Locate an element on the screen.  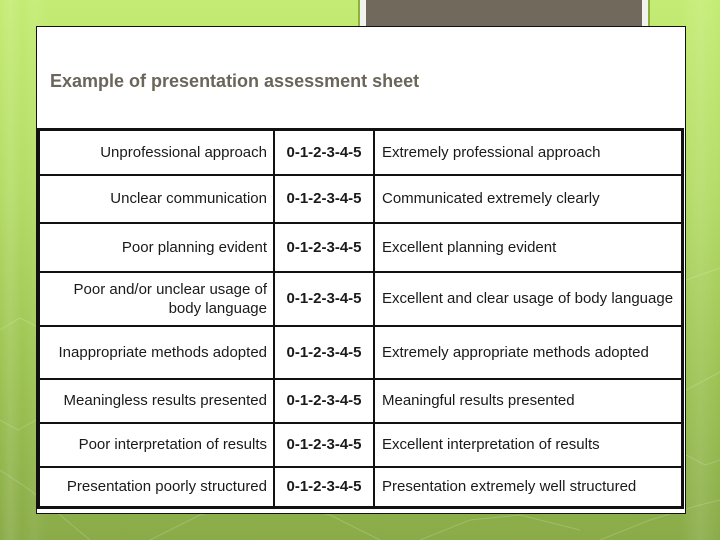
negative-criterion: Poor interpretation of results is located at coordinates (156, 444).